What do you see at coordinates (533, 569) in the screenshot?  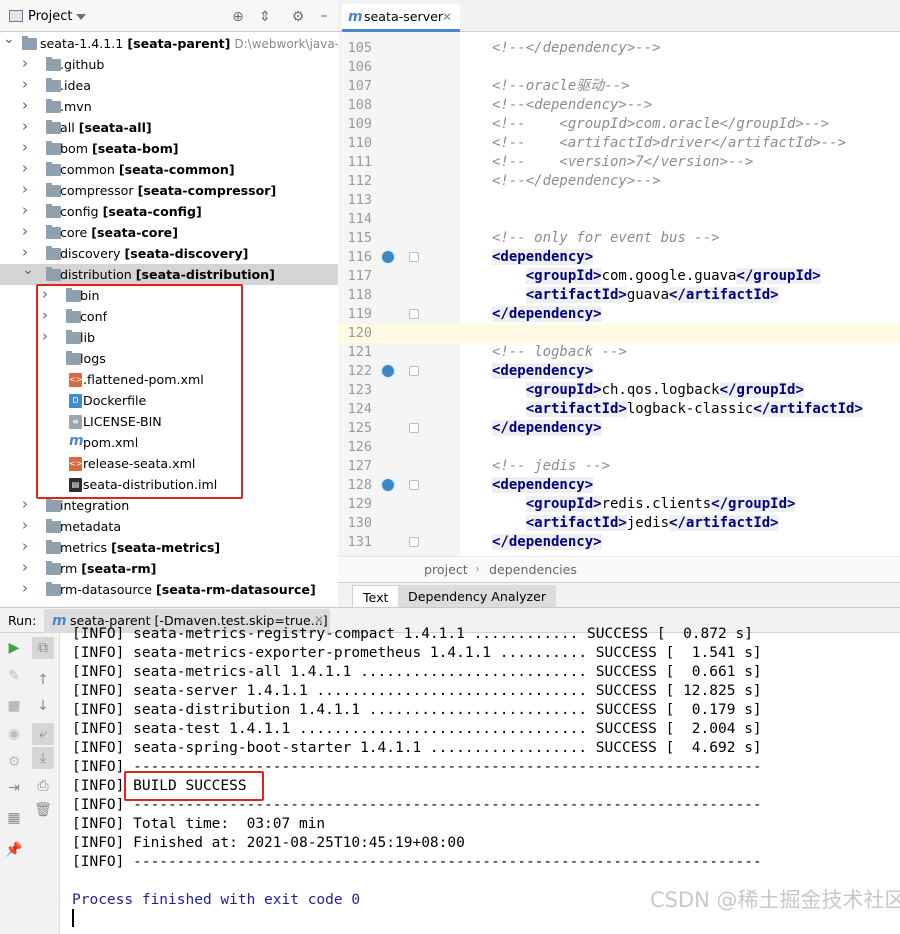 I see `breadcrumb-item: dependencies` at bounding box center [533, 569].